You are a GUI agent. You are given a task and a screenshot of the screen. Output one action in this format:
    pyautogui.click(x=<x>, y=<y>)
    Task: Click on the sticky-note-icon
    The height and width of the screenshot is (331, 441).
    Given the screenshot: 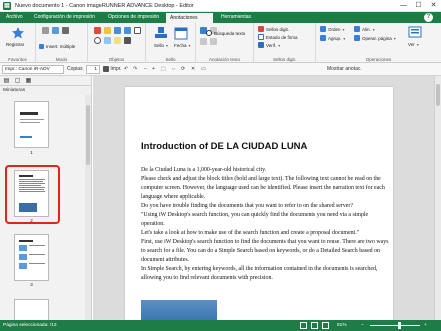 What is the action you would take?
    pyautogui.click(x=117, y=40)
    